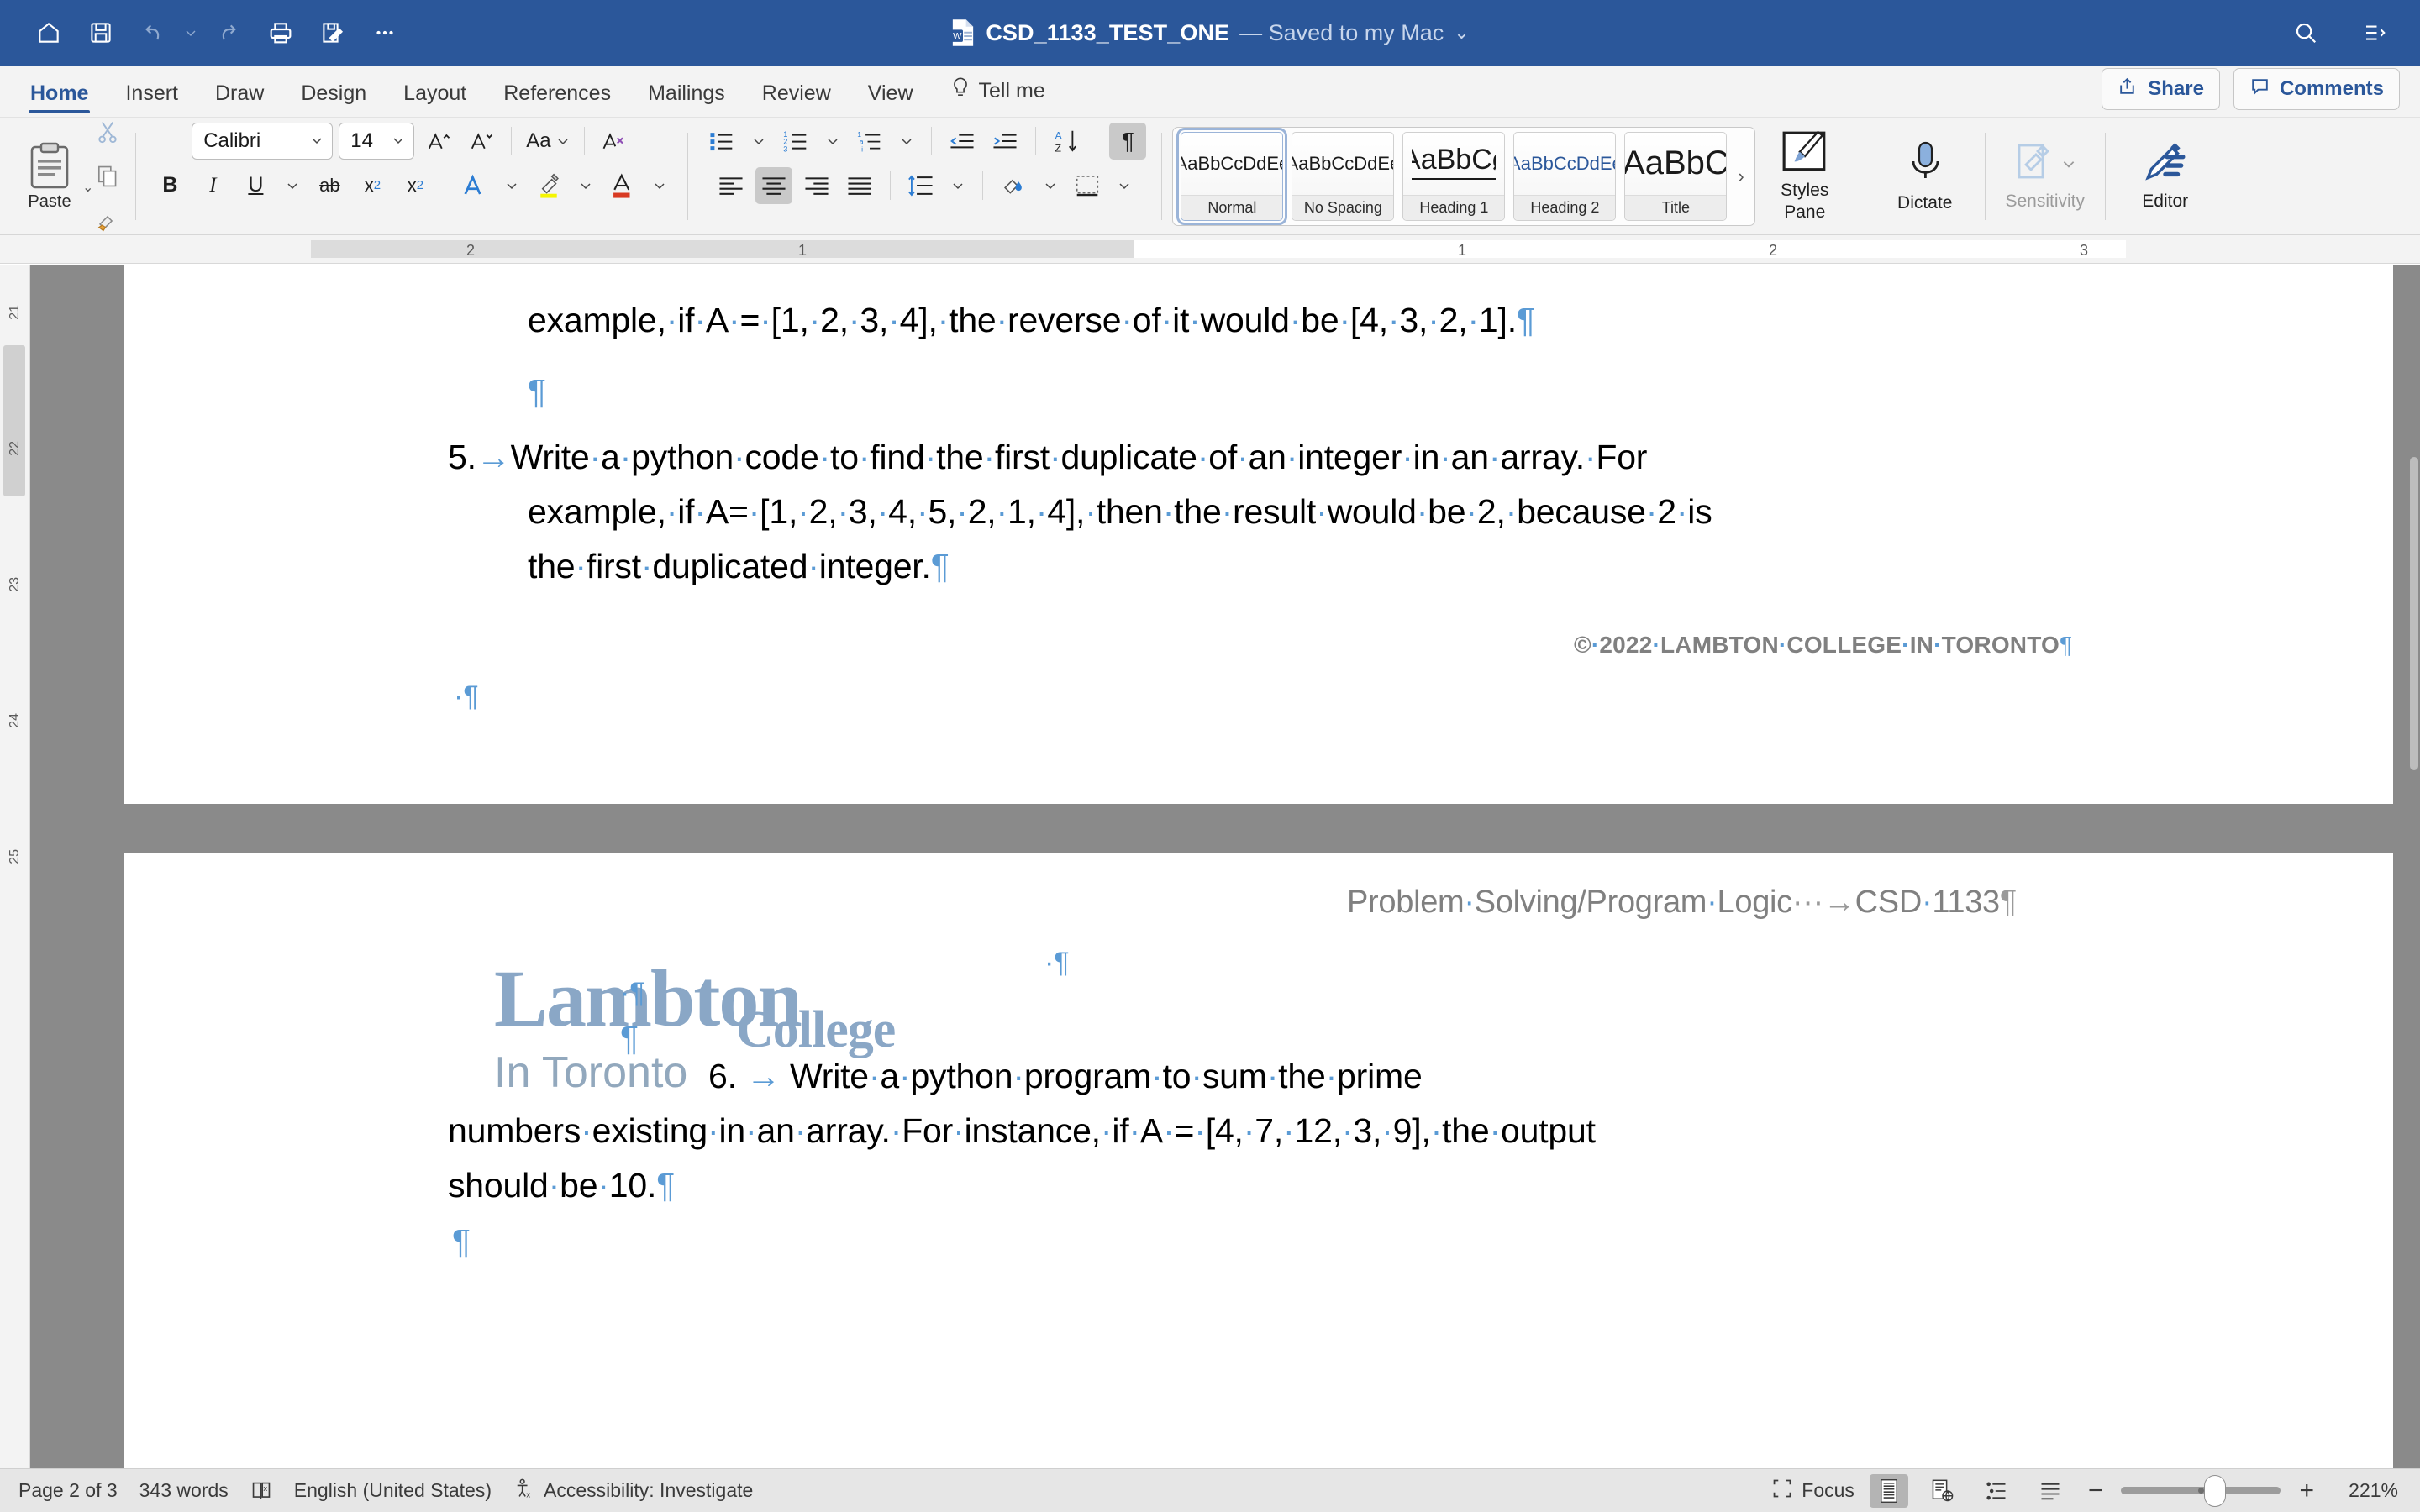 This screenshot has height=1512, width=2420. Describe the element at coordinates (1812, 1491) in the screenshot. I see `focus-button: Focus` at that location.